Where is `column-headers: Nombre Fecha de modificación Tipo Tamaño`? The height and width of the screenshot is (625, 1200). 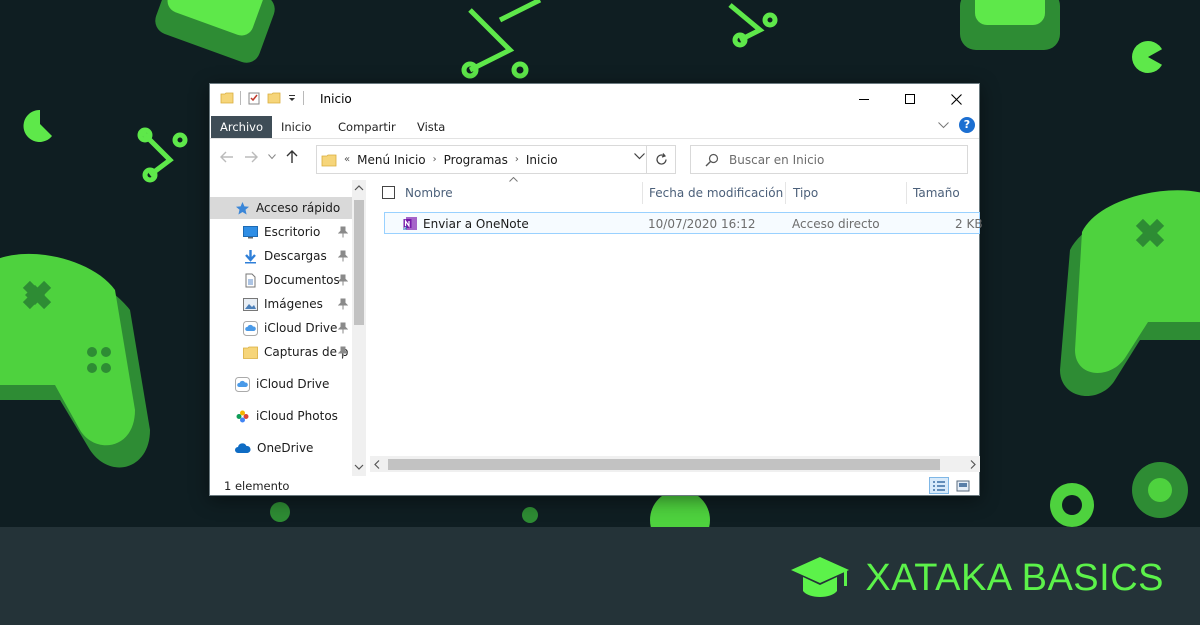
column-headers: Nombre Fecha de modificación Tipo Tamaño is located at coordinates (675, 191).